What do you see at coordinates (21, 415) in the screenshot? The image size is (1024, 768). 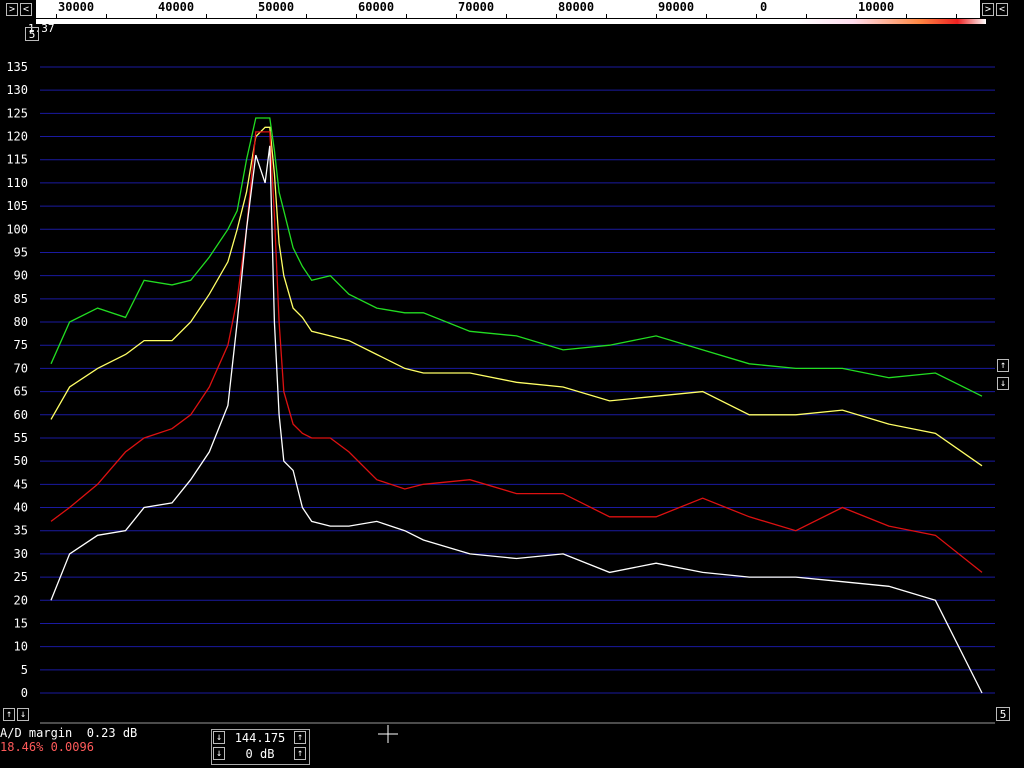 I see `y-tick-label: 60` at bounding box center [21, 415].